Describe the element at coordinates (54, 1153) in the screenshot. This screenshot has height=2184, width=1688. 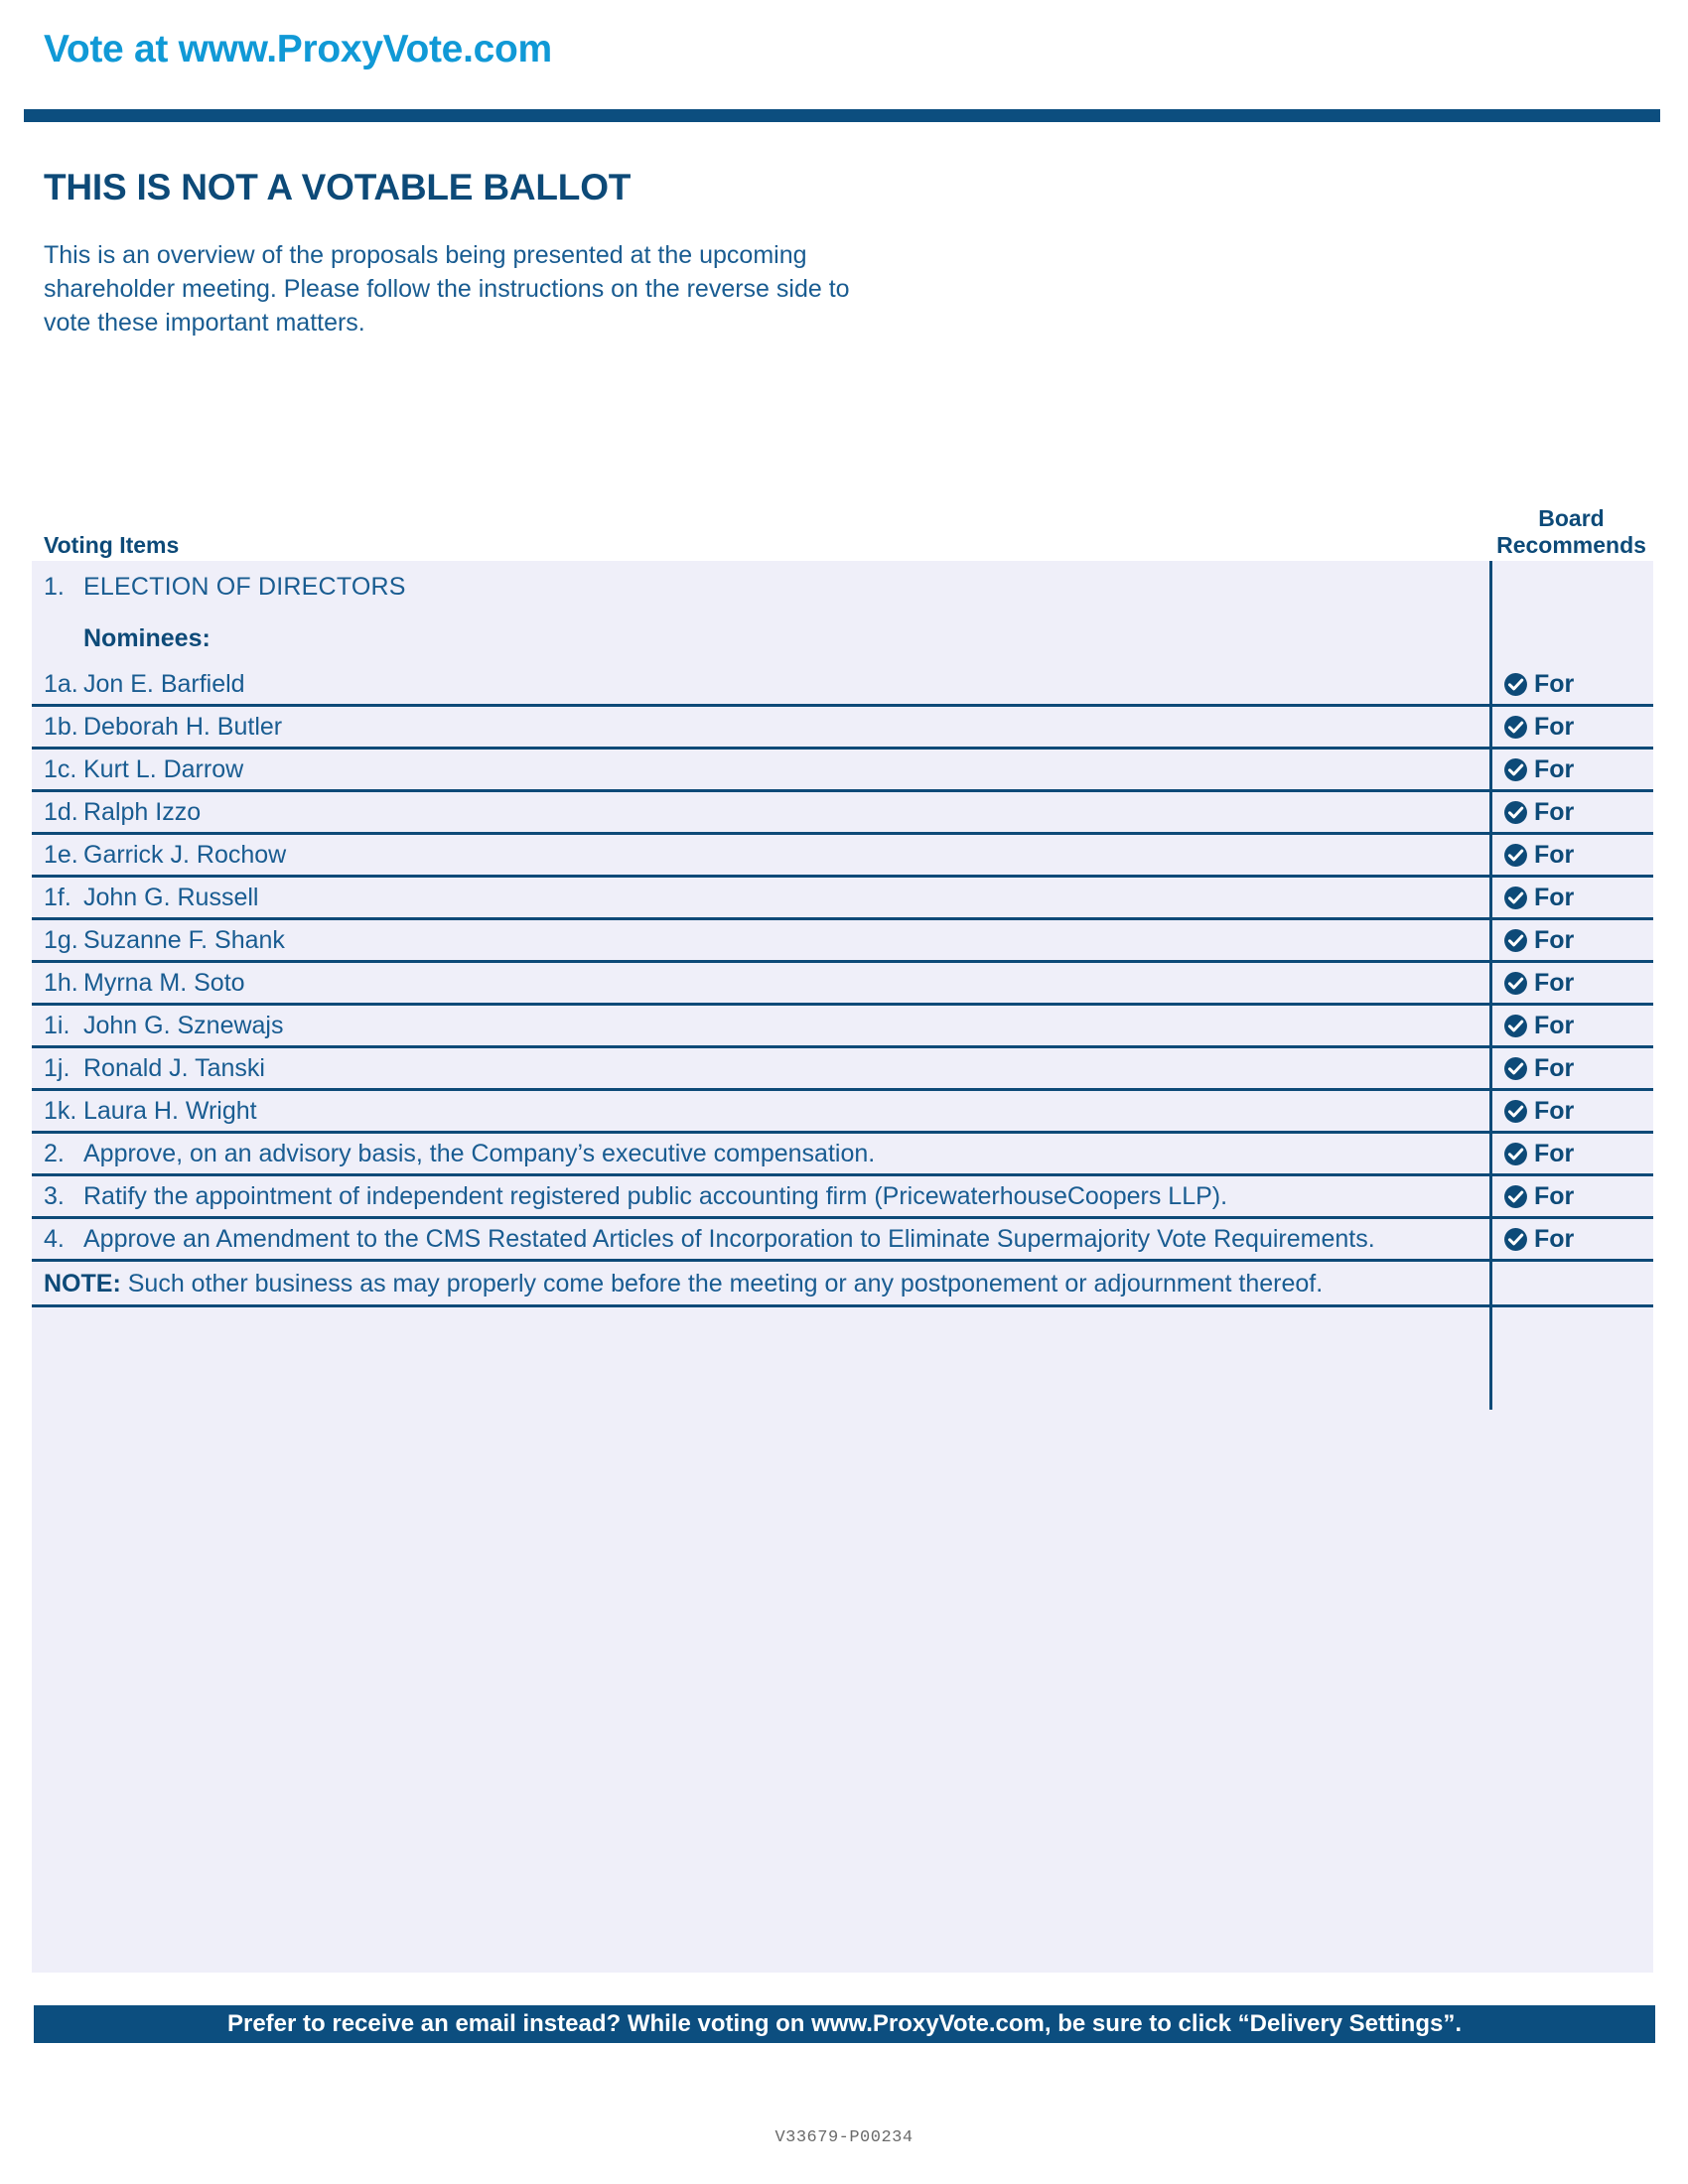
I see `row-number: 2.` at that location.